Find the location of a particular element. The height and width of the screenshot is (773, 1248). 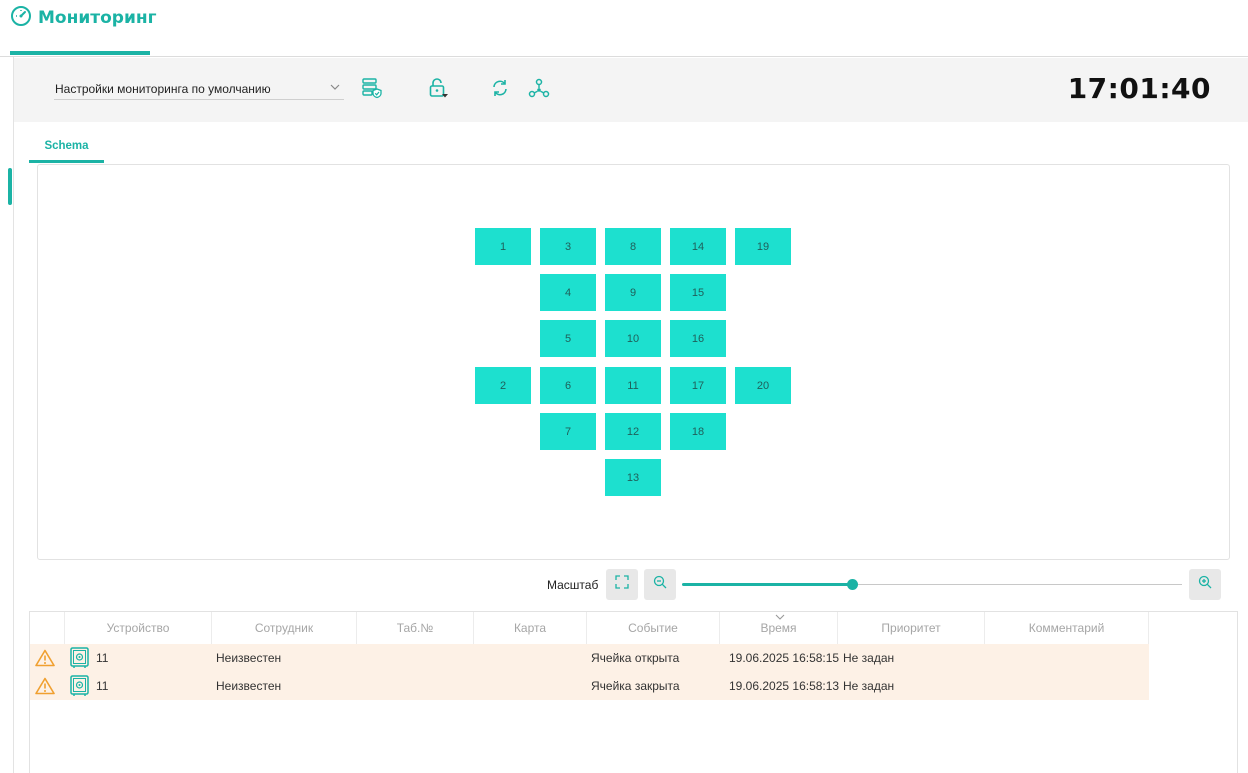

expand-icon is located at coordinates (622, 584).